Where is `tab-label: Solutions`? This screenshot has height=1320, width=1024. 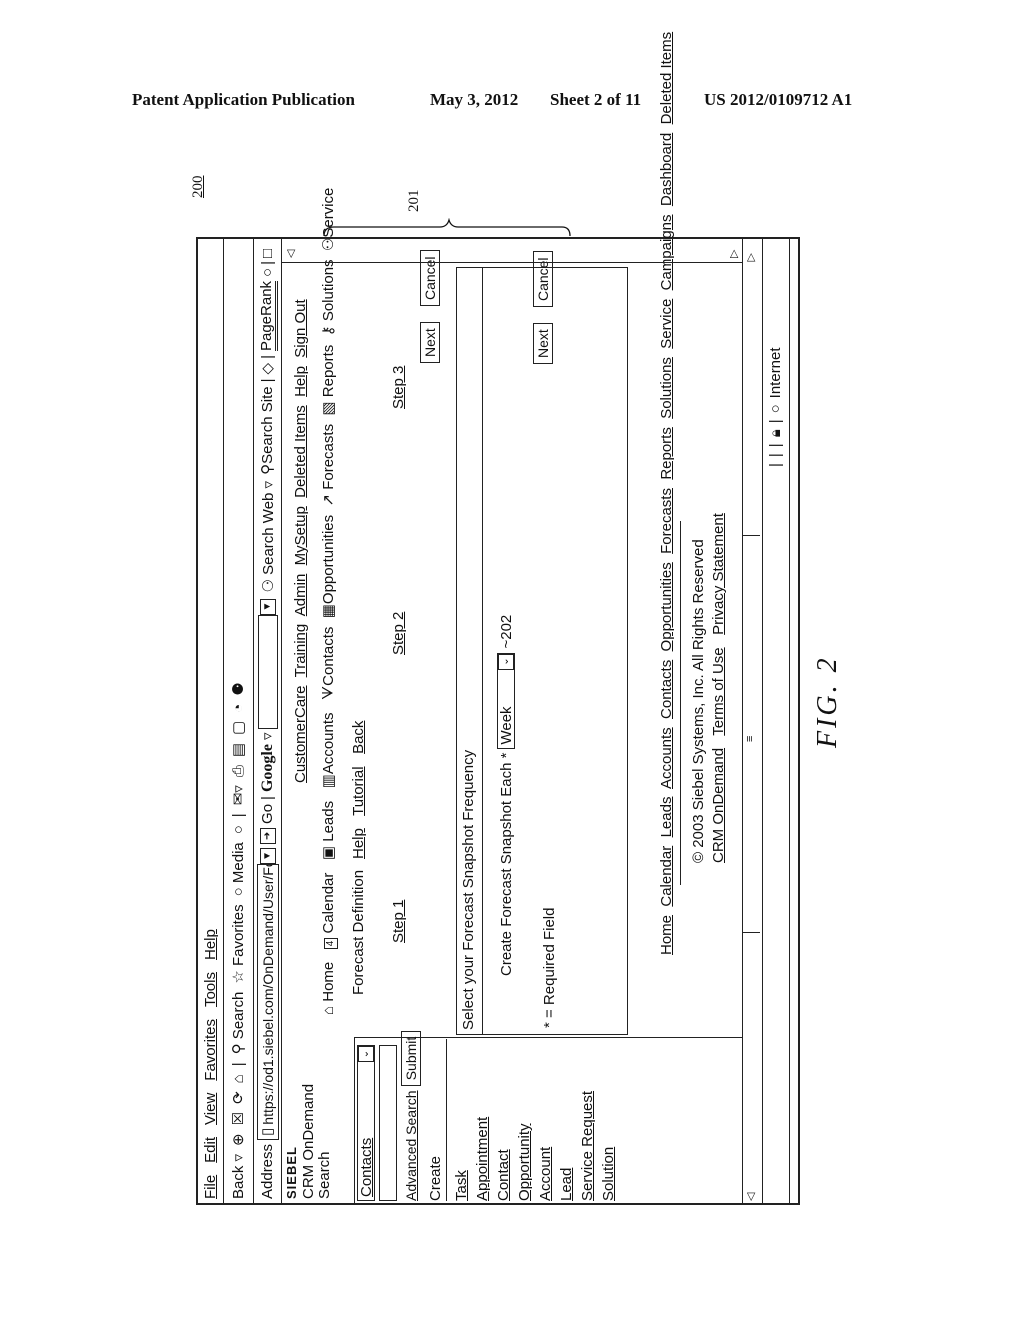
tab-label: Solutions is located at coordinates (328, 290).